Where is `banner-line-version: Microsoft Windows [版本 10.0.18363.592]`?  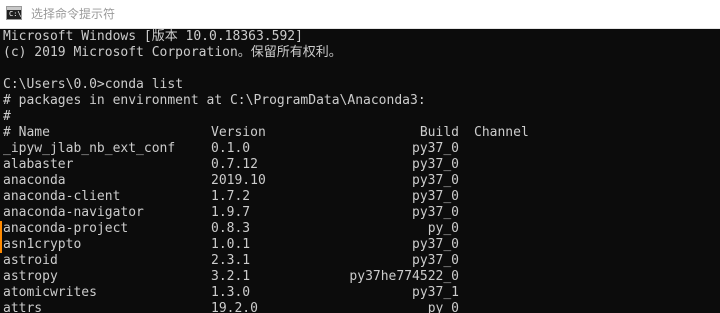
banner-line-version: Microsoft Windows [版本 10.0.18363.592] is located at coordinates (153, 36).